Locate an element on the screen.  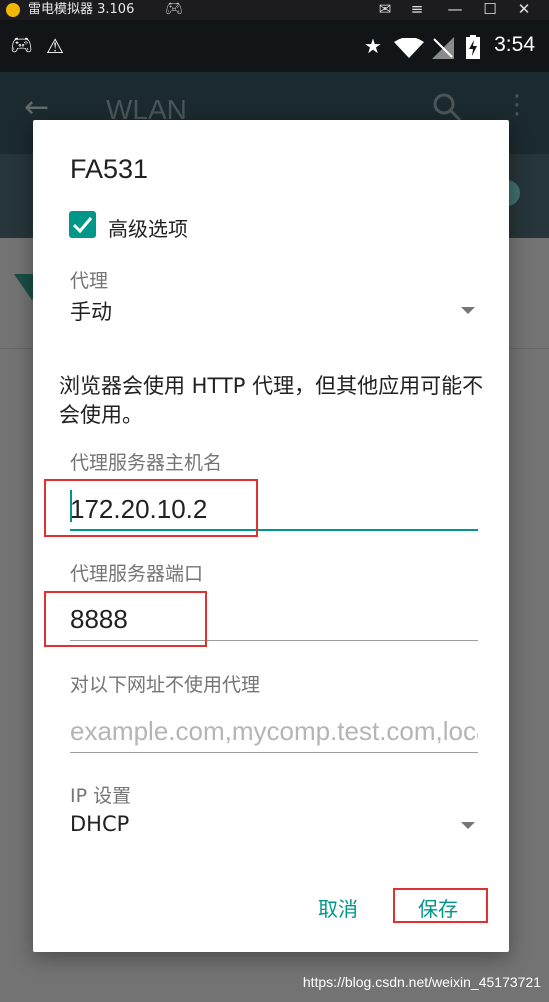
mail-icon: ✉ is located at coordinates (385, 10).